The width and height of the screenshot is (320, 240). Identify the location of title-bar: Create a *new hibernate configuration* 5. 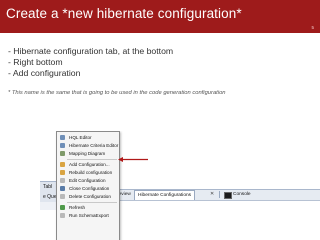
(160, 16).